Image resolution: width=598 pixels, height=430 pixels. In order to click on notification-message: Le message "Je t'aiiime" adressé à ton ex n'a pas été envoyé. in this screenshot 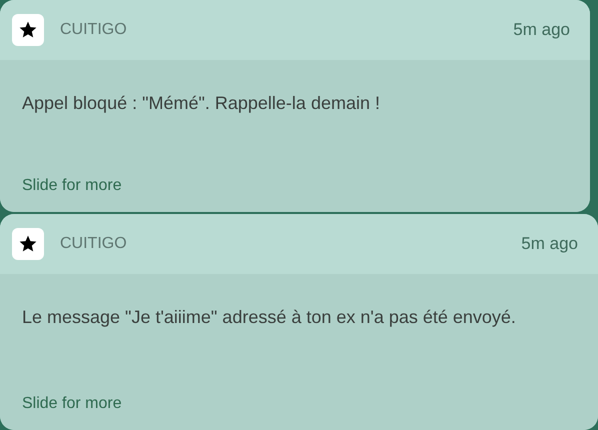, I will do `click(269, 317)`.